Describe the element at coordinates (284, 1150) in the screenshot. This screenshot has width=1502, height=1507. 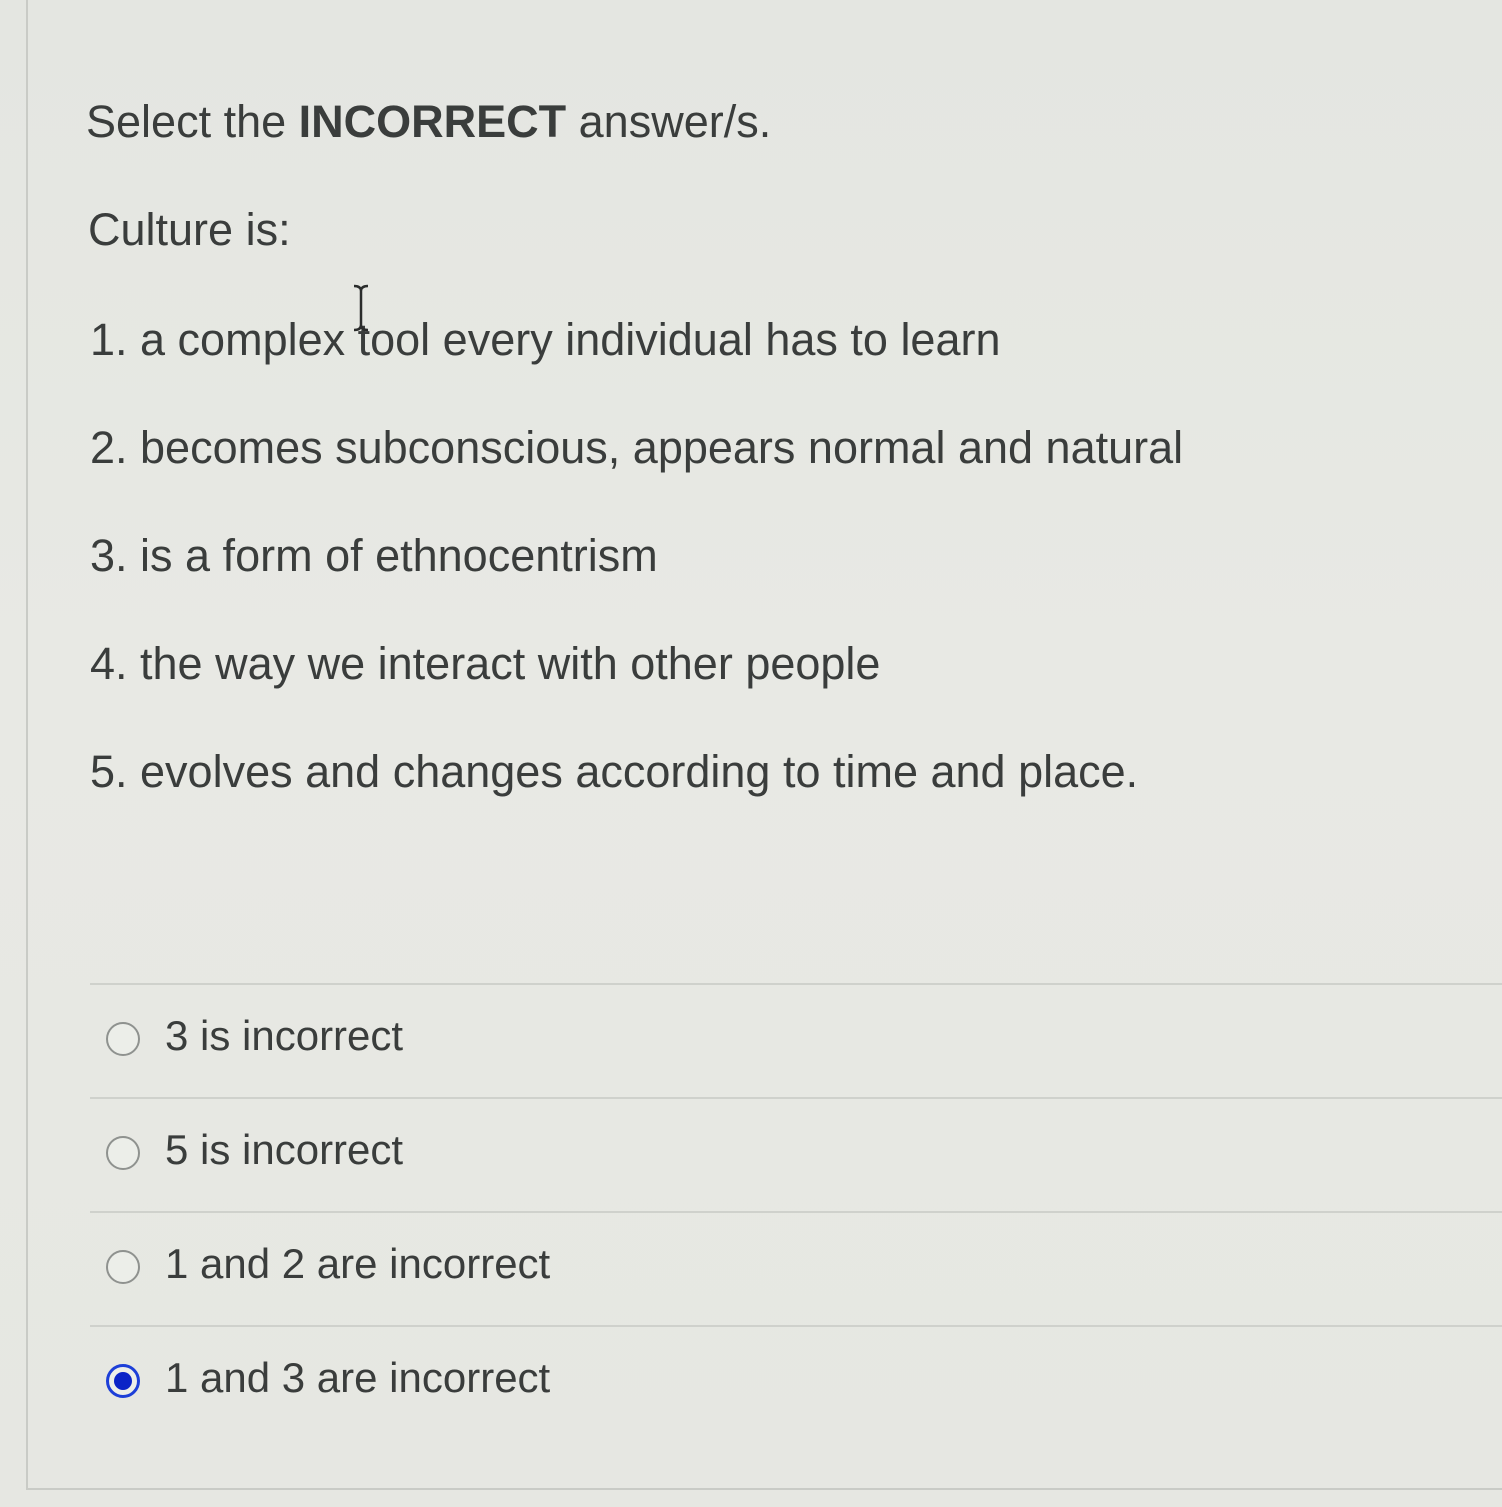
I see `option-label: 5 is incorrect` at that location.